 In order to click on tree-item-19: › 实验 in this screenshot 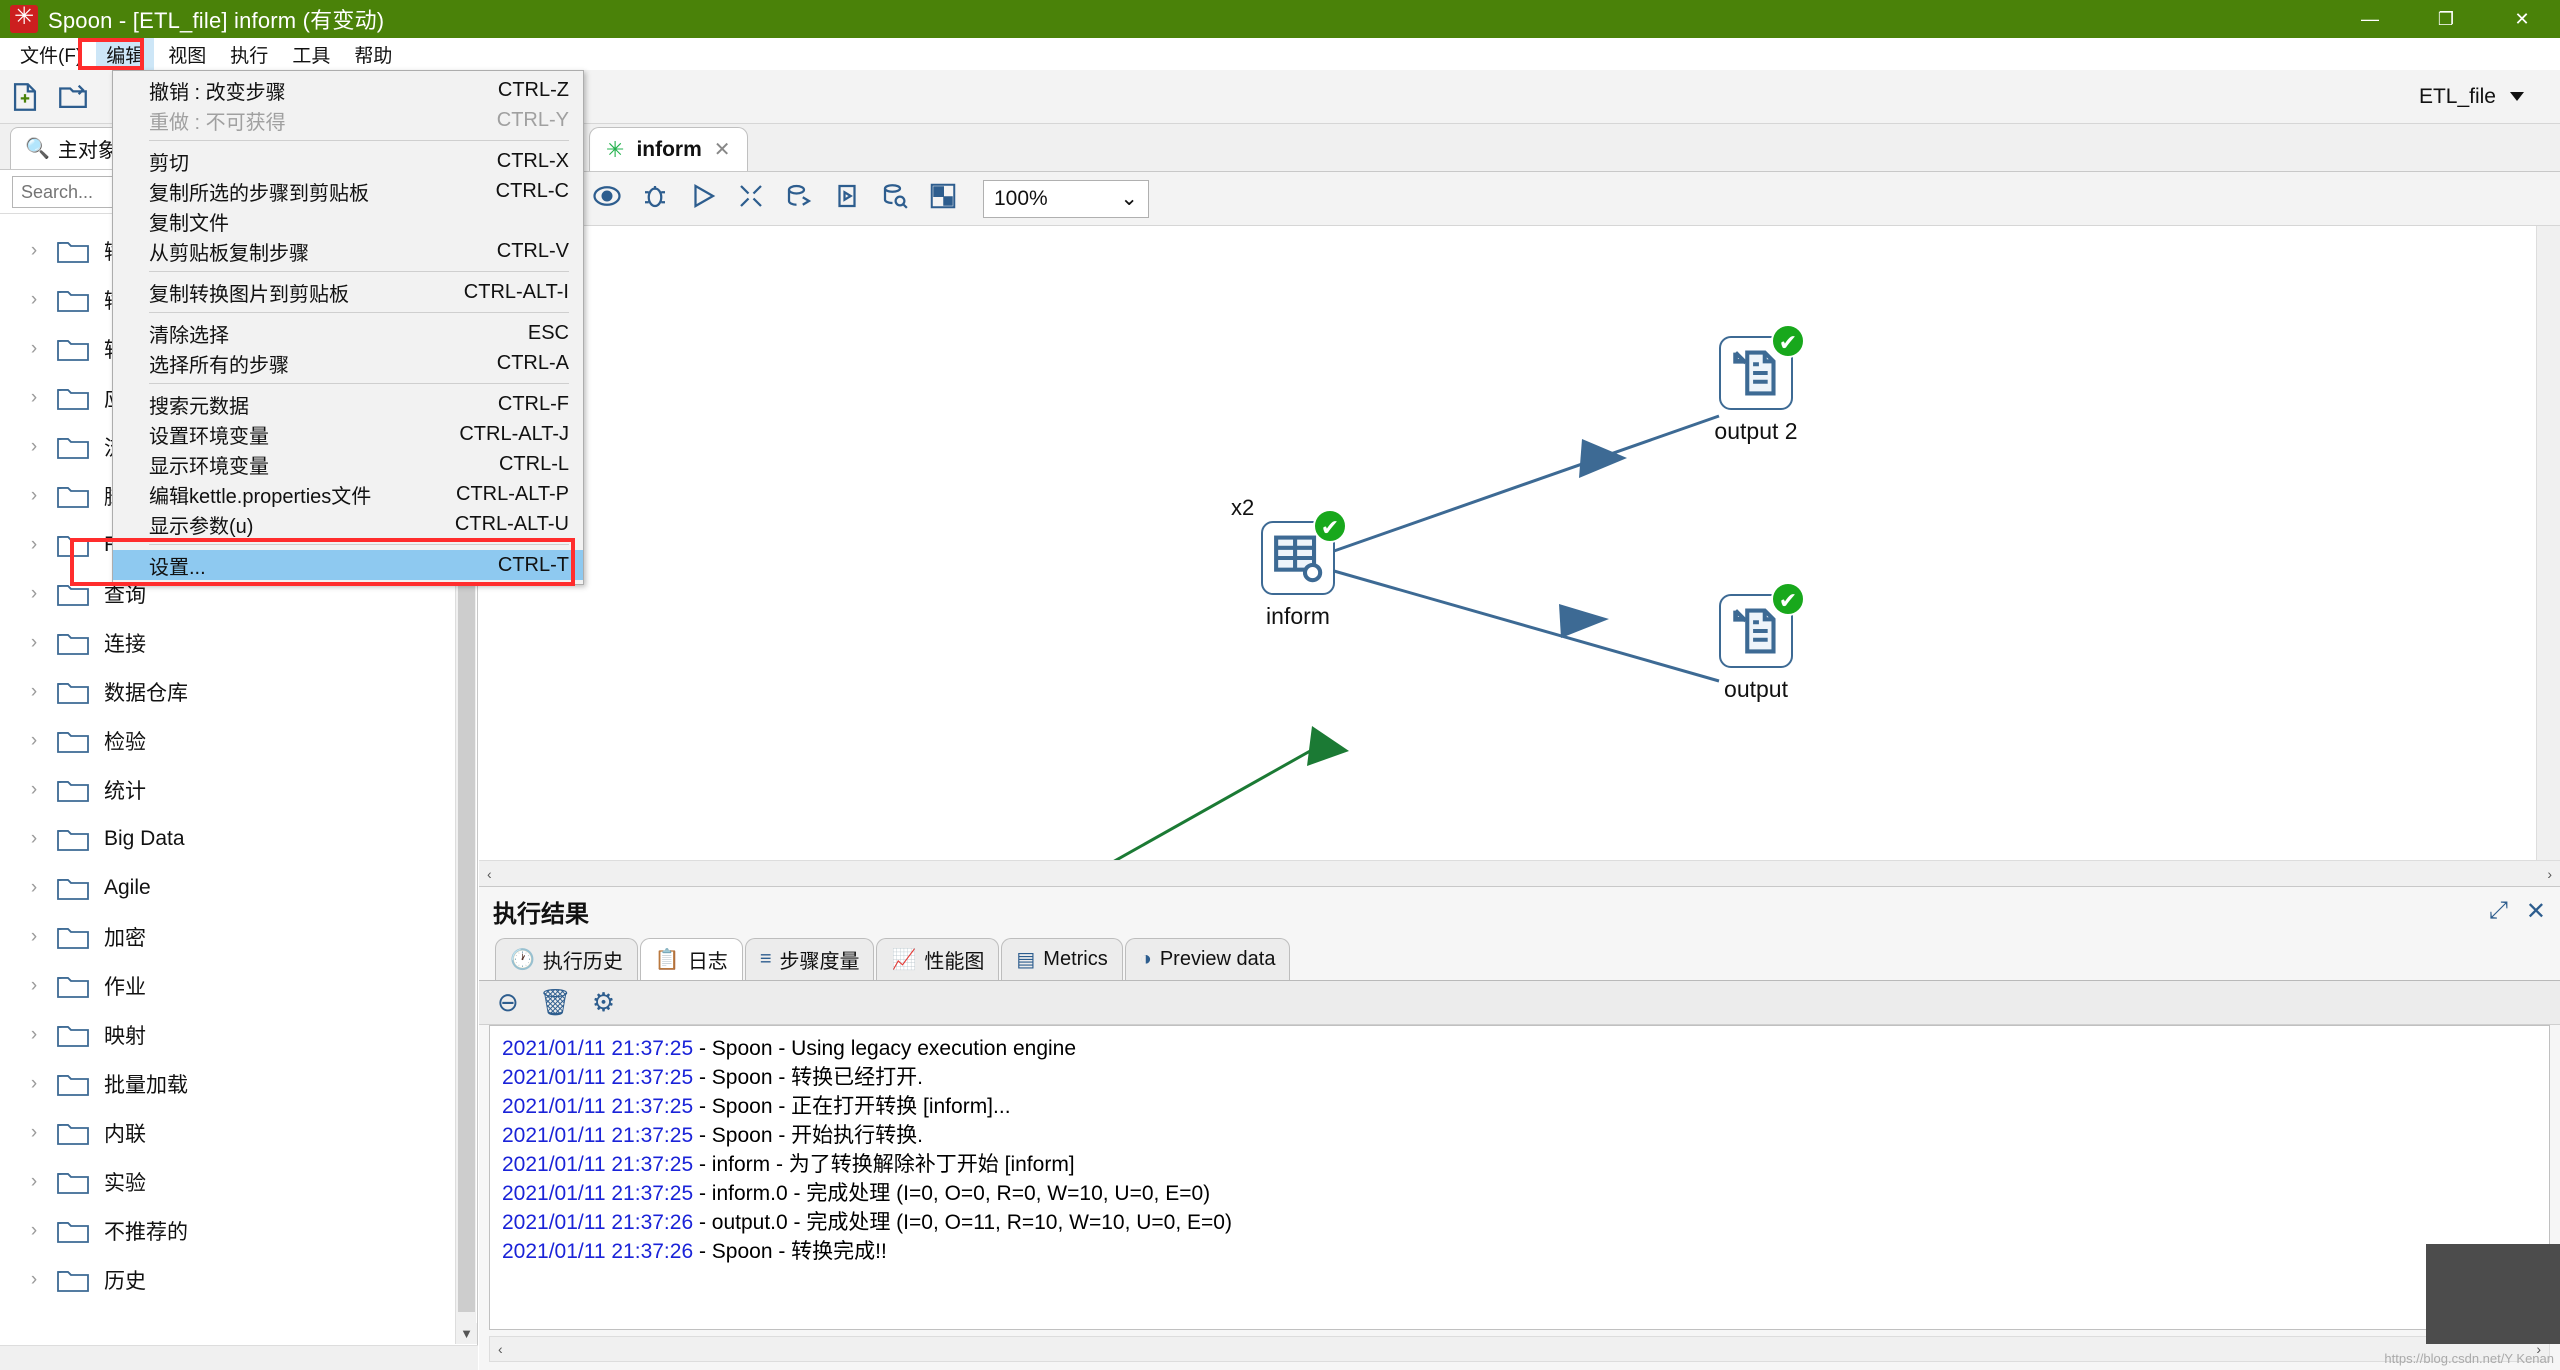, I will do `click(227, 1181)`.